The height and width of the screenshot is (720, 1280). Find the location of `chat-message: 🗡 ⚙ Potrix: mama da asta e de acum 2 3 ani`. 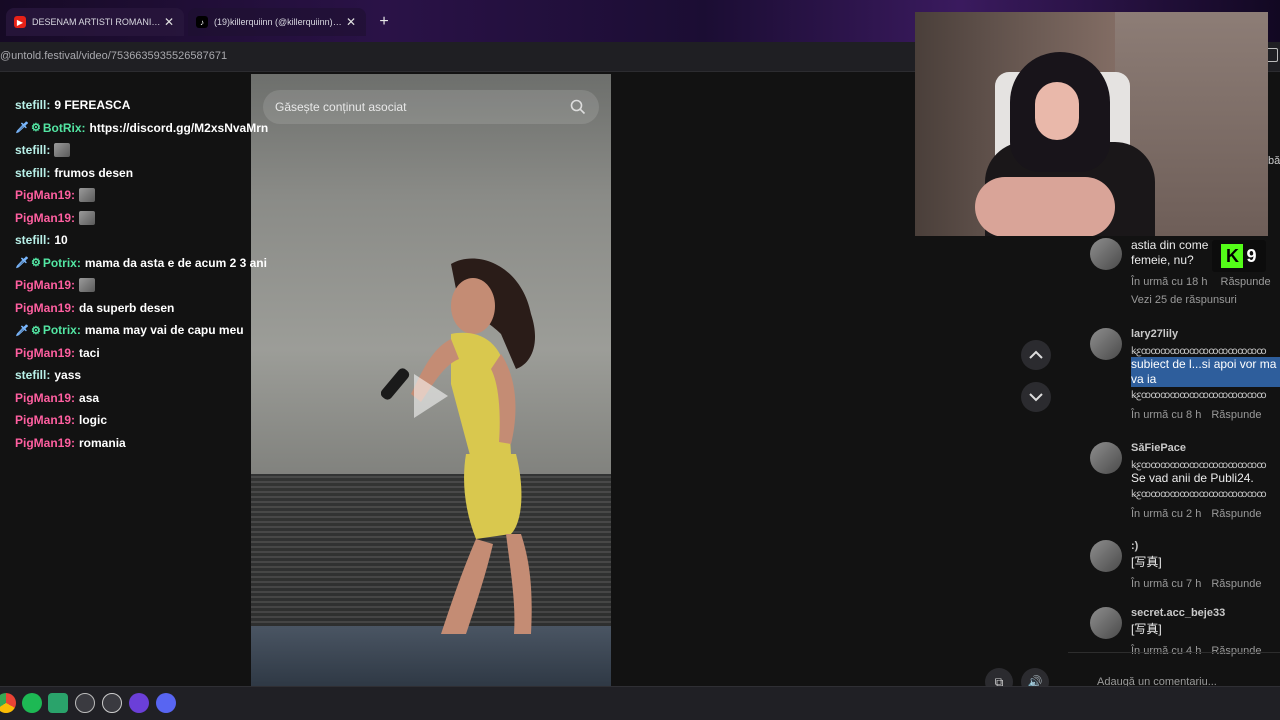

chat-message: 🗡 ⚙ Potrix: mama da asta e de acum 2 3 ani is located at coordinates (141, 263).